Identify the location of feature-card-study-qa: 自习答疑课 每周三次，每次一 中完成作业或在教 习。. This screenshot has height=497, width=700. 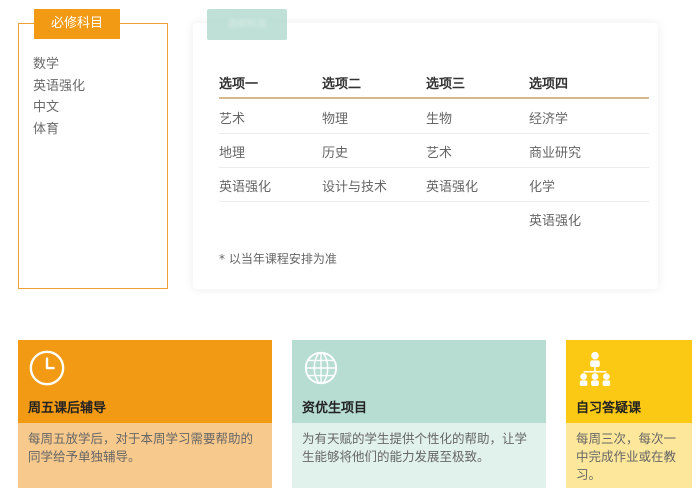
(629, 414).